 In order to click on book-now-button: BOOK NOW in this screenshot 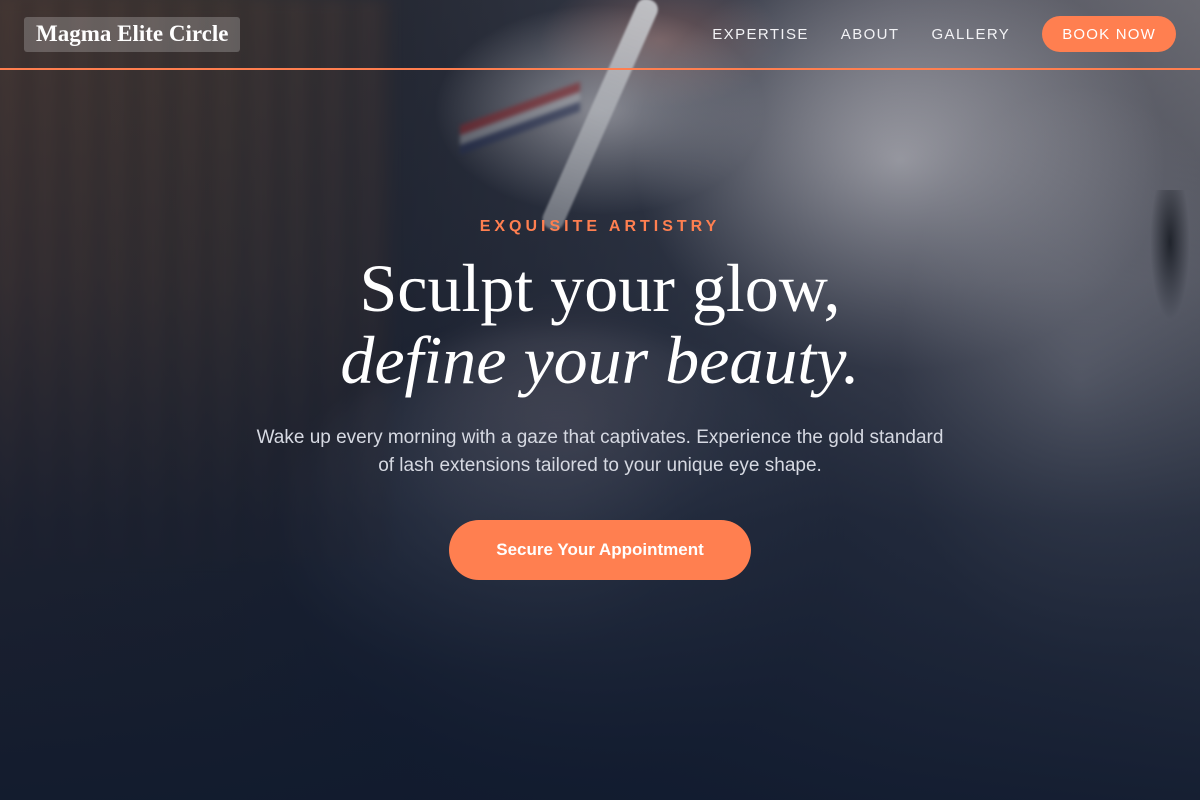, I will do `click(1109, 34)`.